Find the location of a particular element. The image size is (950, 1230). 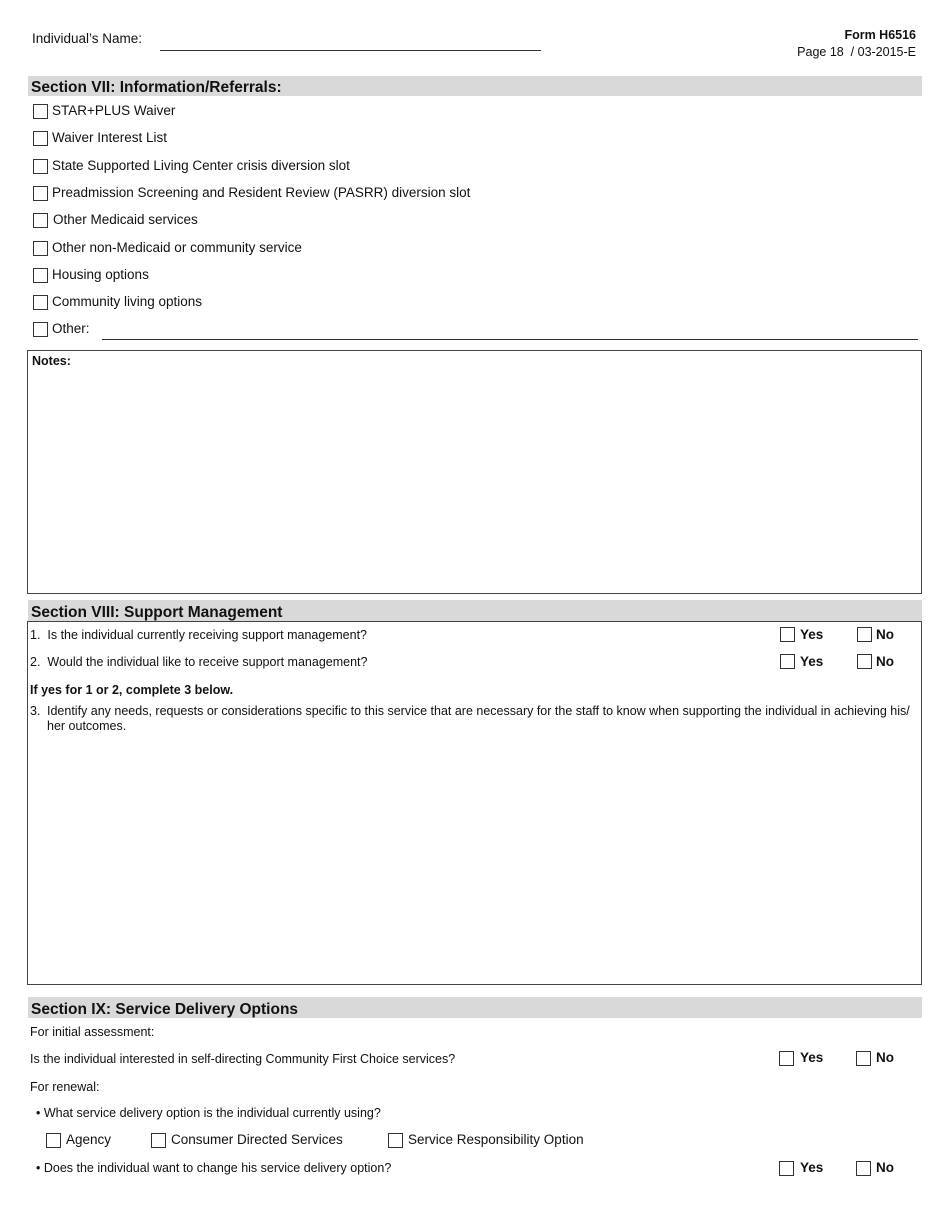

checkbox-community-living is located at coordinates (40, 302).